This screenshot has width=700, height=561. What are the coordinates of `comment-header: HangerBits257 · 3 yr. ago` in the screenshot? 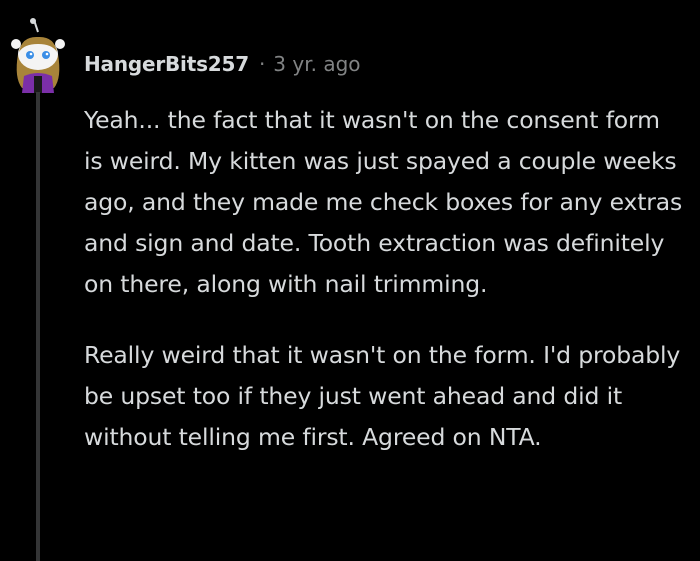 It's located at (222, 64).